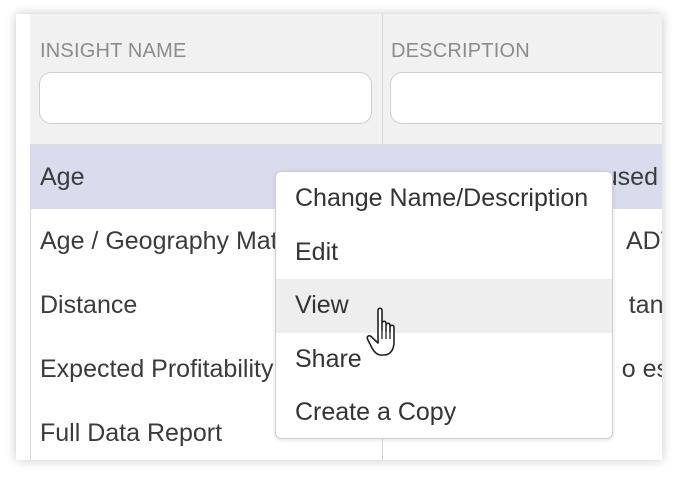 Image resolution: width=678 pixels, height=477 pixels. I want to click on menu-item-create-a-copy: Create a Copy, so click(444, 413).